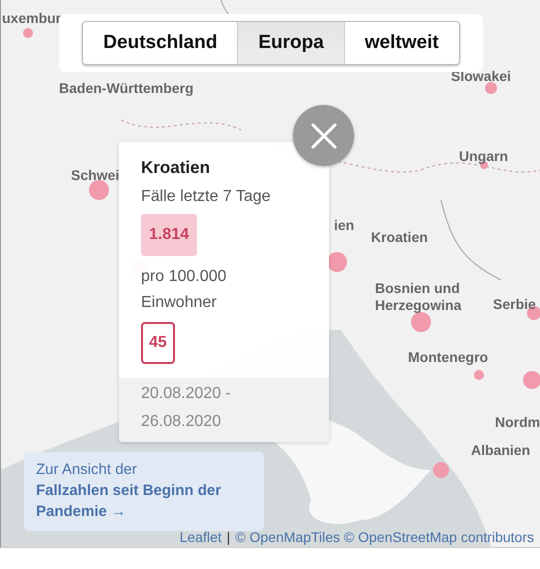 The image size is (540, 569). Describe the element at coordinates (483, 156) in the screenshot. I see `map-label: Ungarn` at that location.